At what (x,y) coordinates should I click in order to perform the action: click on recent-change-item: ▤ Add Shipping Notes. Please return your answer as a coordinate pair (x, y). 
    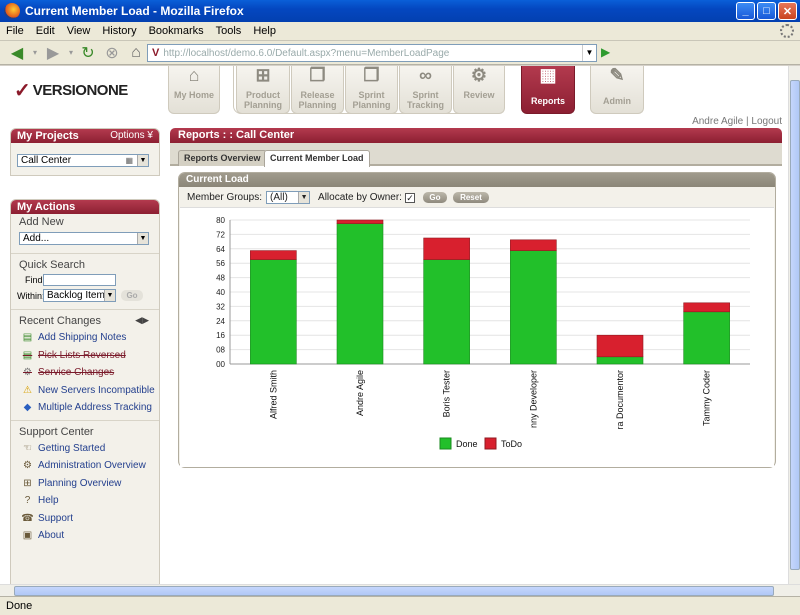
    Looking at the image, I should click on (85, 338).